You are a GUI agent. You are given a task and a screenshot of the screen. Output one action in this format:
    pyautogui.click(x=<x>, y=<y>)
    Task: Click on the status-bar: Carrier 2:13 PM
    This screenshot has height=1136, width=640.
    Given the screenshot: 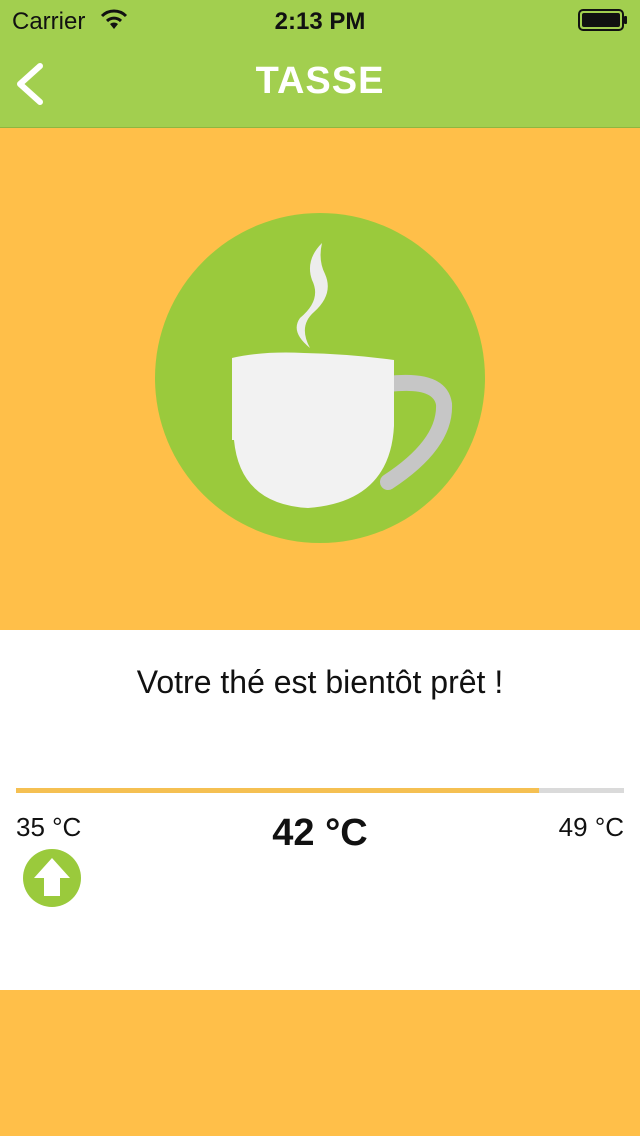 What is the action you would take?
    pyautogui.click(x=320, y=20)
    